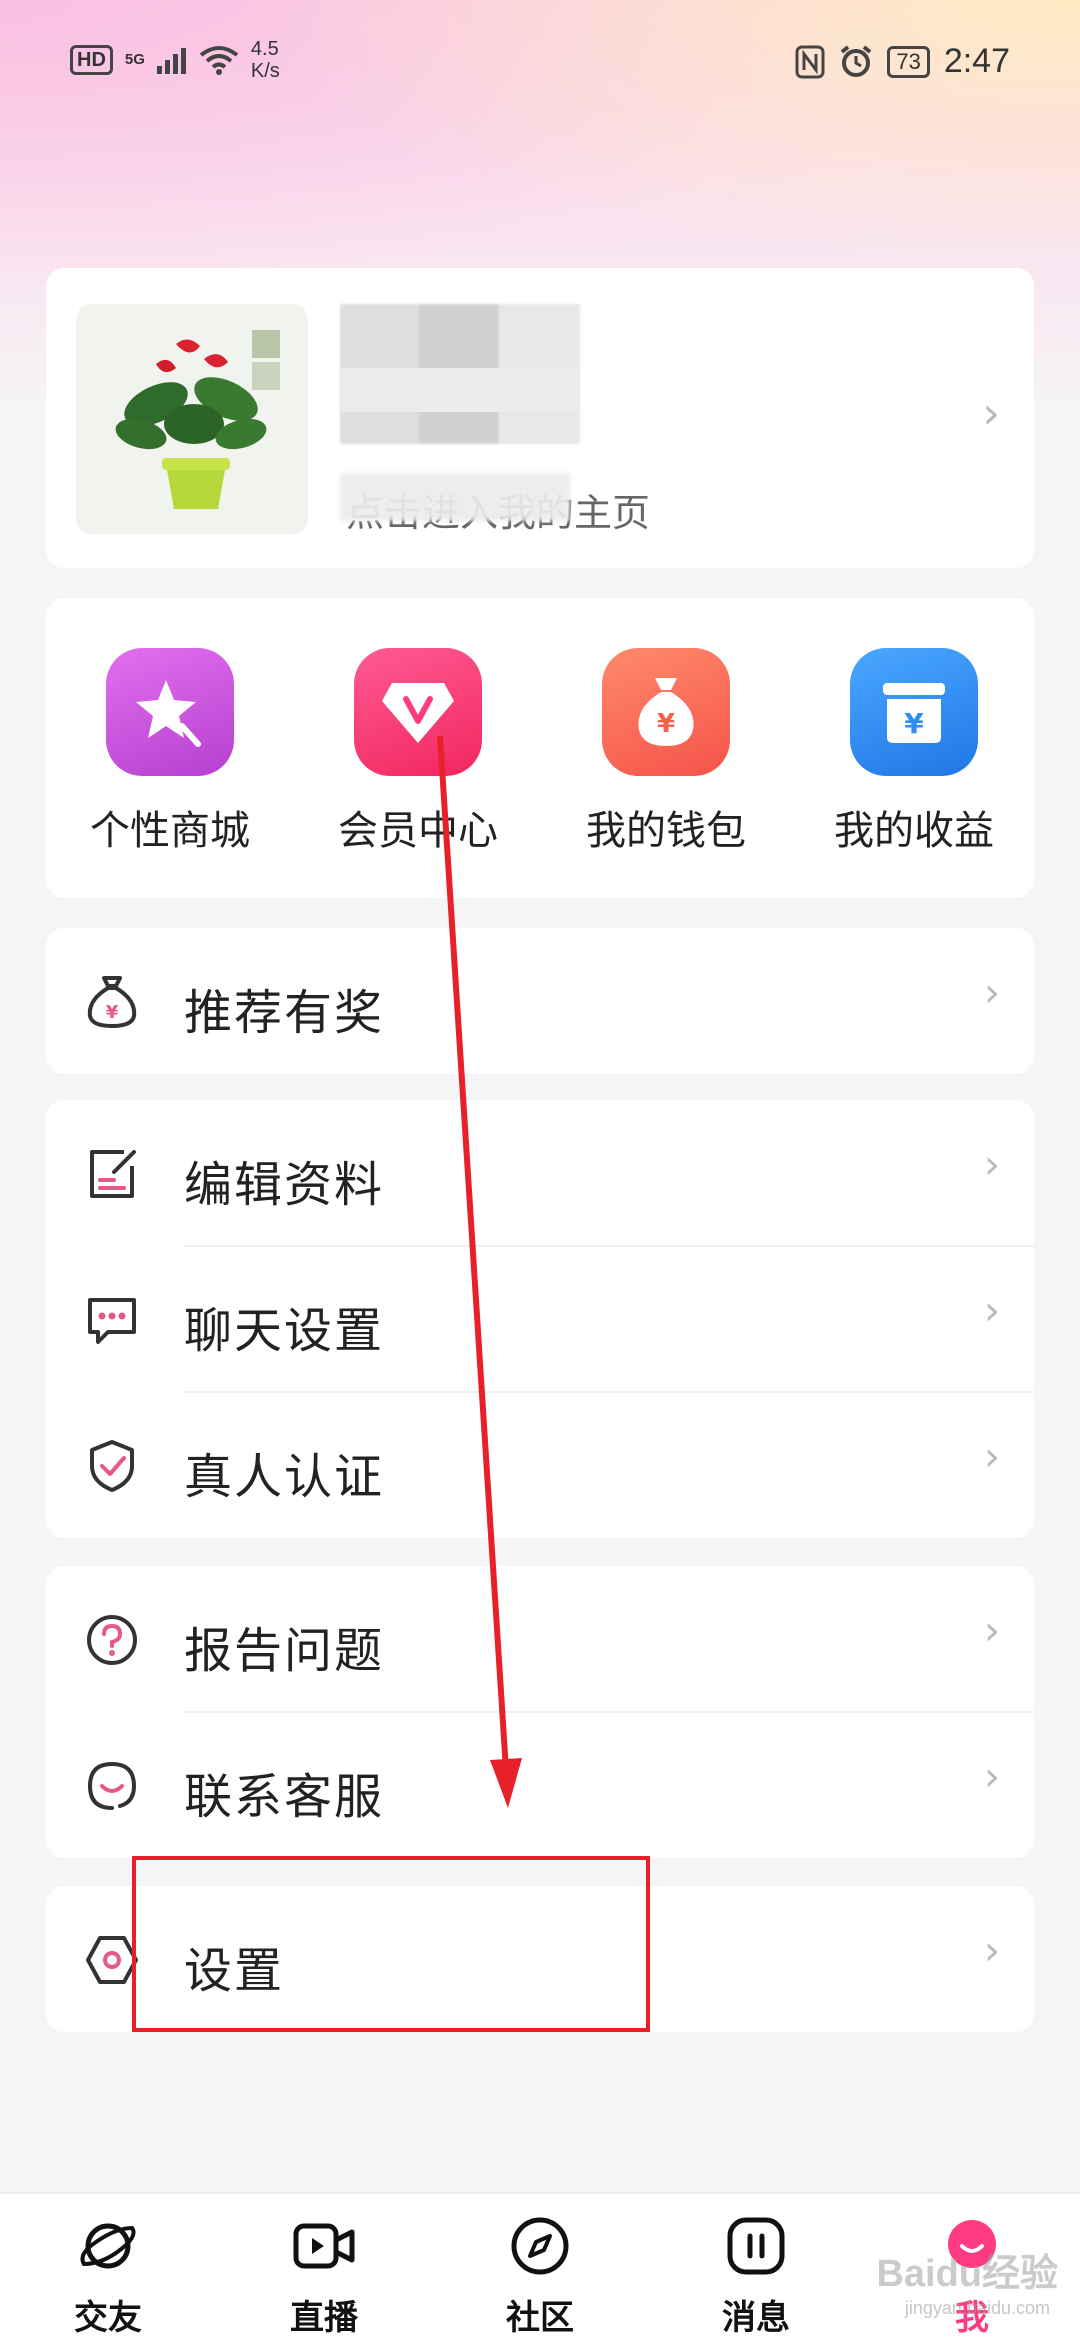 The image size is (1080, 2340). Describe the element at coordinates (756, 2276) in the screenshot. I see `nav-tab-messages: 消息` at that location.